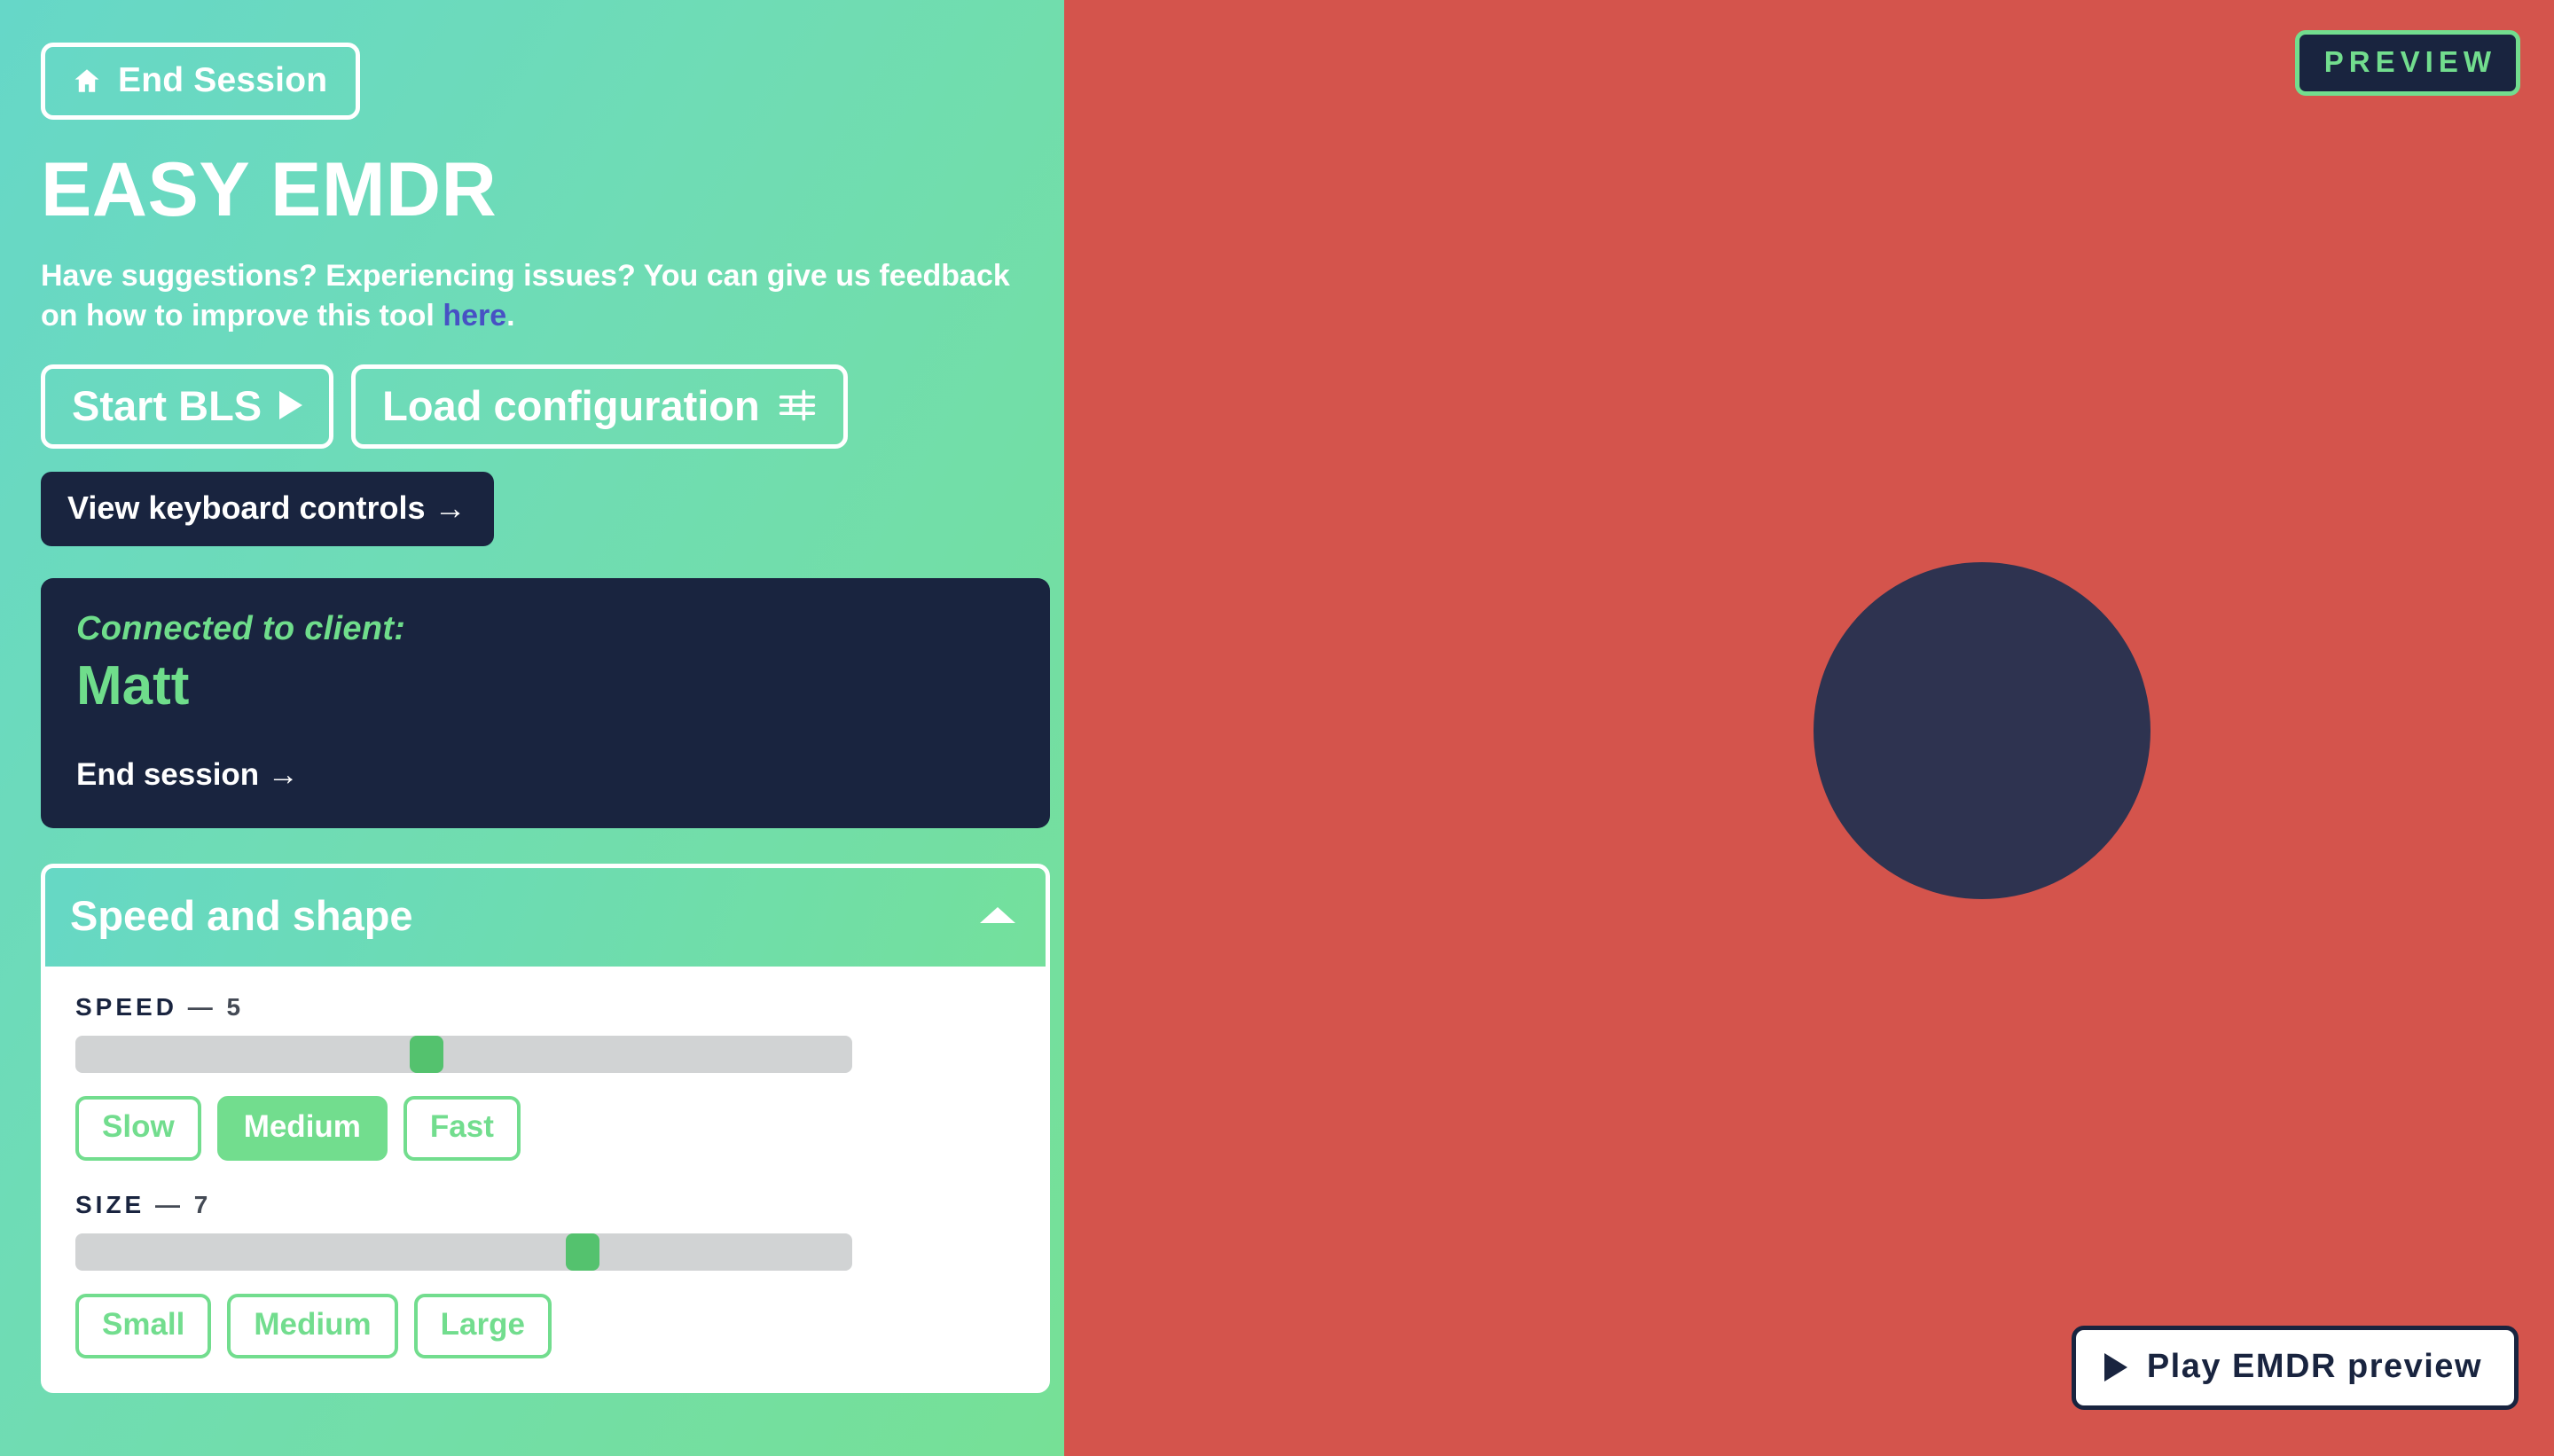 Image resolution: width=2554 pixels, height=1456 pixels. Describe the element at coordinates (545, 917) in the screenshot. I see `accordion-header-speed-and-shape: Speed and shape` at that location.